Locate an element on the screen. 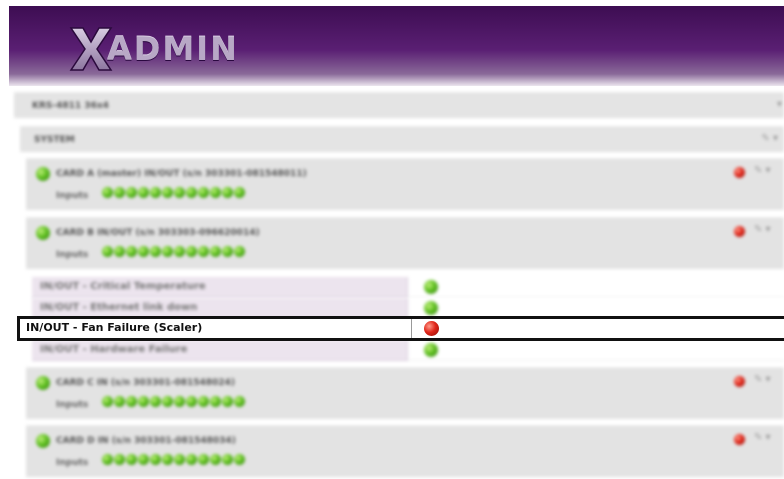 This screenshot has width=784, height=479. device-title: KRS-4811 36x4 is located at coordinates (70, 106).